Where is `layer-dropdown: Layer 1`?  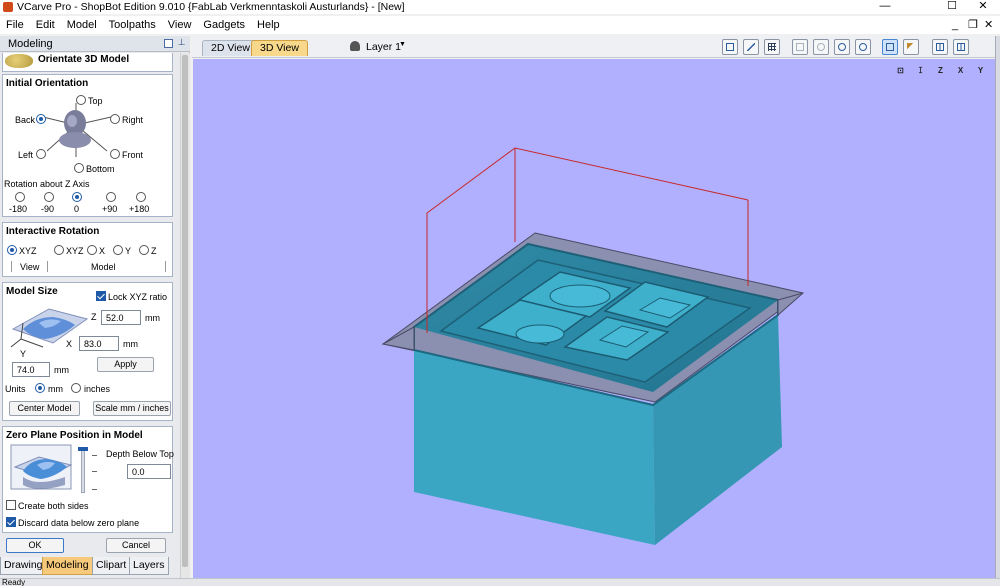
layer-dropdown: Layer 1 is located at coordinates (383, 47).